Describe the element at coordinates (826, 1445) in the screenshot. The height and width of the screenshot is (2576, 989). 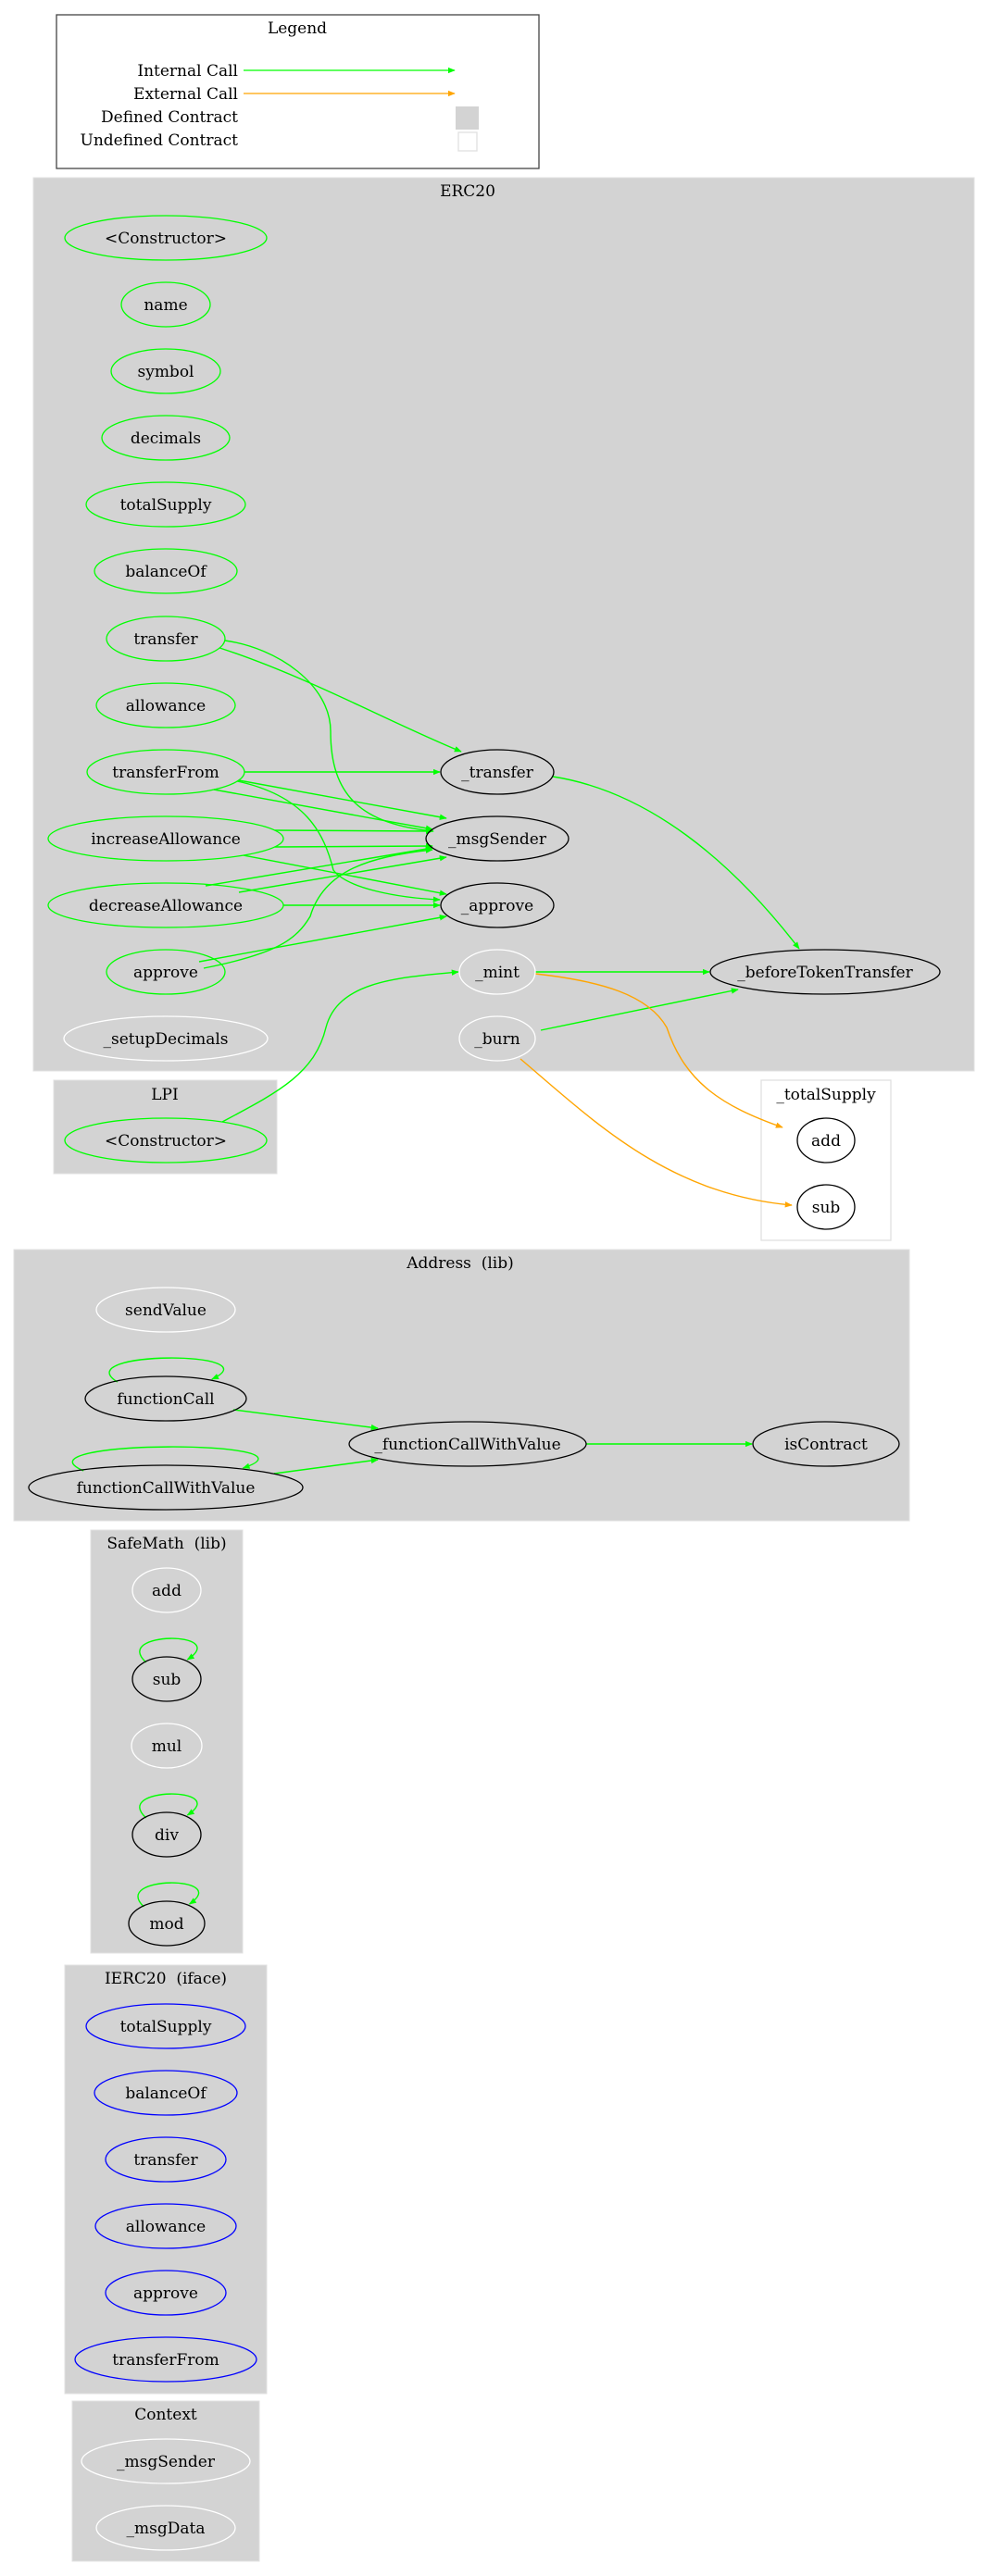
I see `node-label: isContract` at that location.